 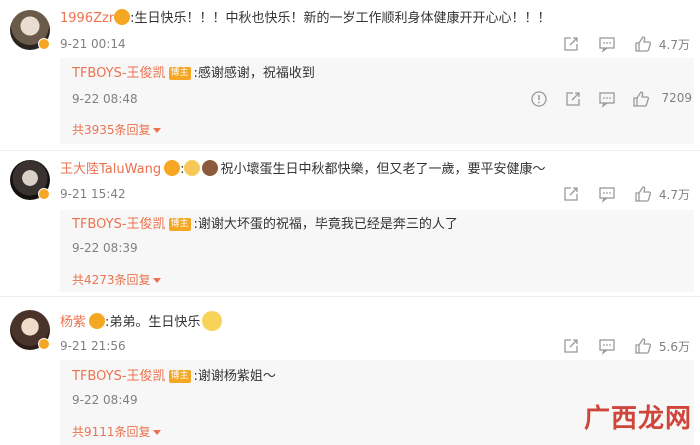 I want to click on comment-text: :弟弟。生日快乐, so click(x=153, y=322).